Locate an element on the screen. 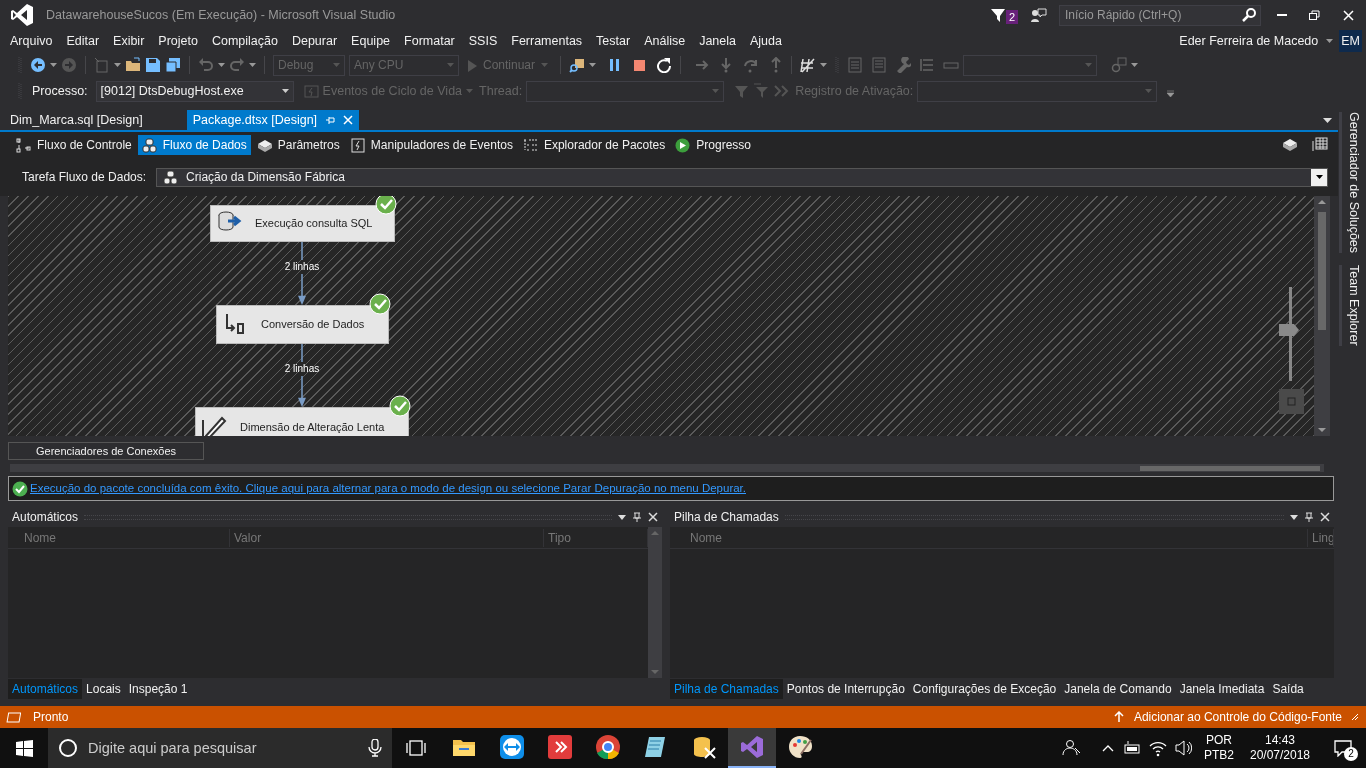  toolbar-options-icon is located at coordinates (1171, 94).